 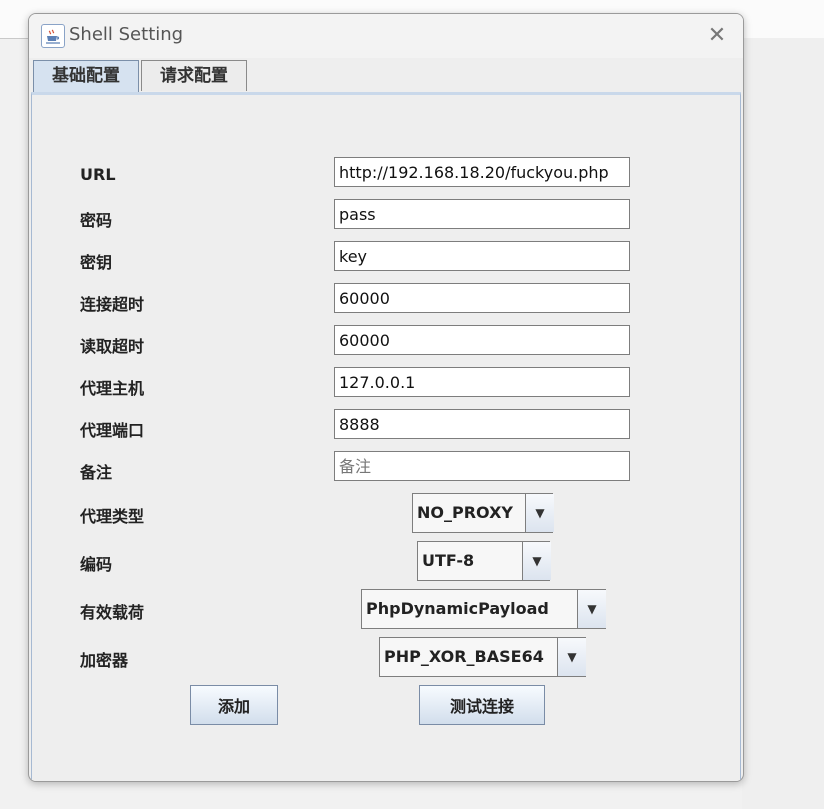 What do you see at coordinates (469, 657) in the screenshot?
I see `encryptor-value: PHP_XOR_BASE64` at bounding box center [469, 657].